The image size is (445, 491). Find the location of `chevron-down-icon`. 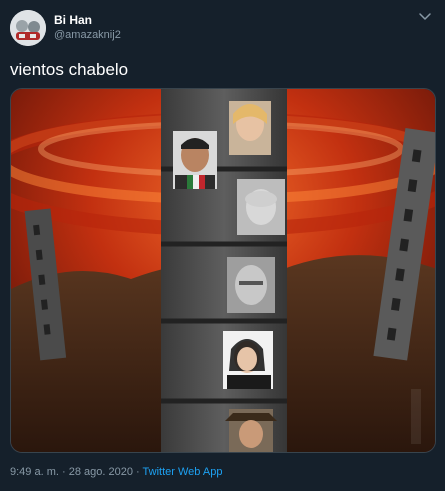

chevron-down-icon is located at coordinates (425, 17).